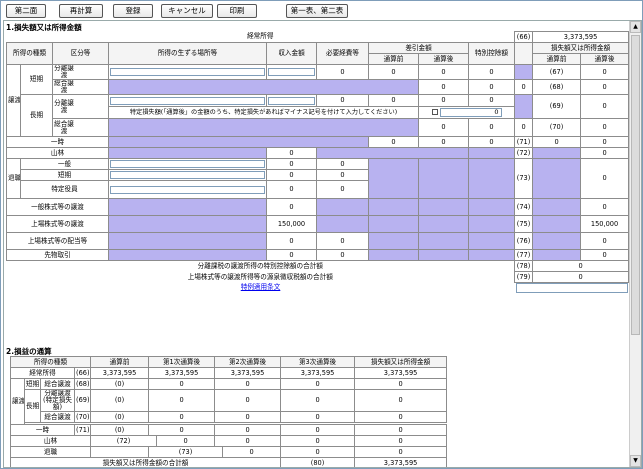 This screenshot has height=469, width=643. I want to click on scroll-down-icon: ▼, so click(635, 461).